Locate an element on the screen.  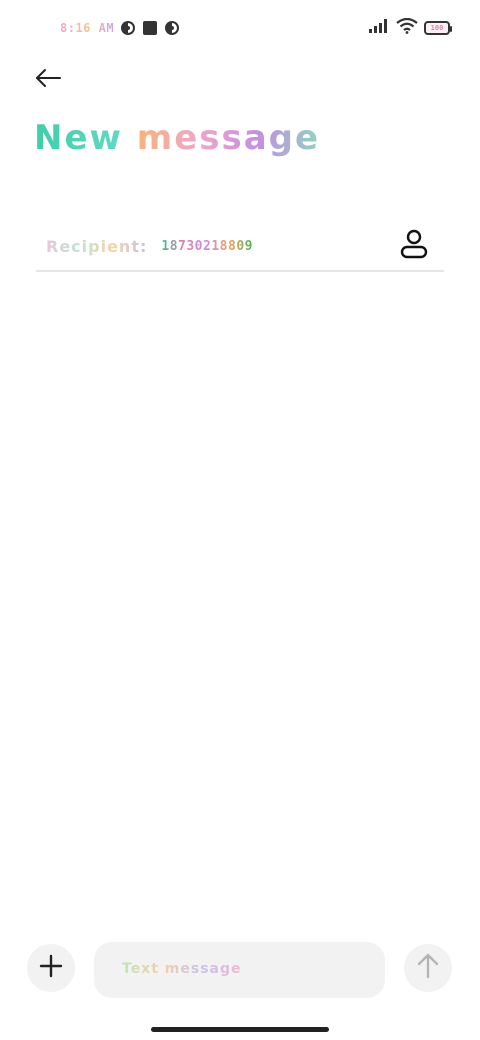
message-placeholder: Text message is located at coordinates (182, 969).